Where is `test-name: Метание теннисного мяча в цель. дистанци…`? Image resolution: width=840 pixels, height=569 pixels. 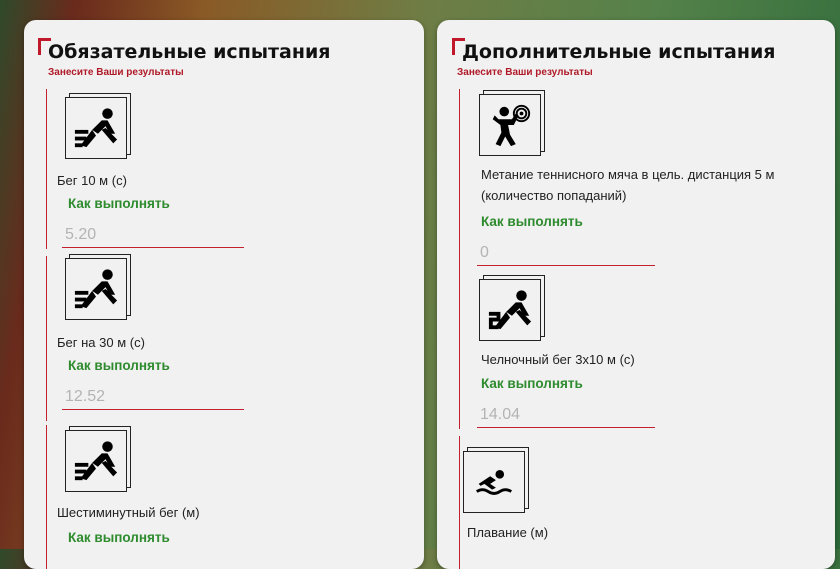
test-name: Метание теннисного мяча в цель. дистанци… is located at coordinates (628, 185).